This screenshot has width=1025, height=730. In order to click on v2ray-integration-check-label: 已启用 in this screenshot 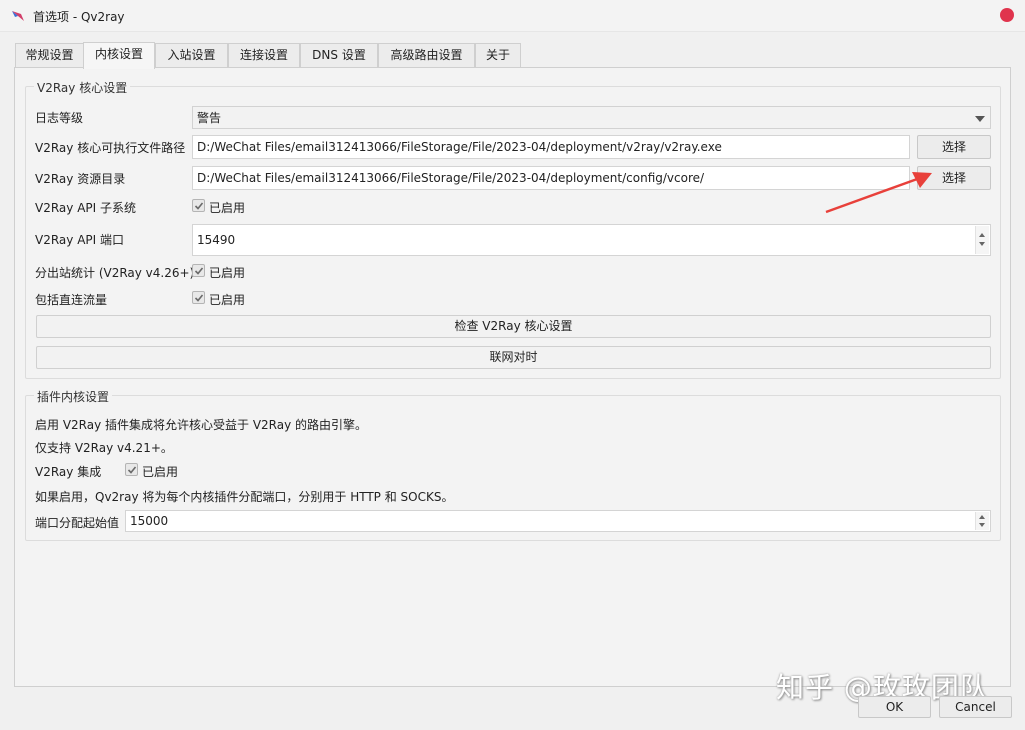, I will do `click(160, 472)`.